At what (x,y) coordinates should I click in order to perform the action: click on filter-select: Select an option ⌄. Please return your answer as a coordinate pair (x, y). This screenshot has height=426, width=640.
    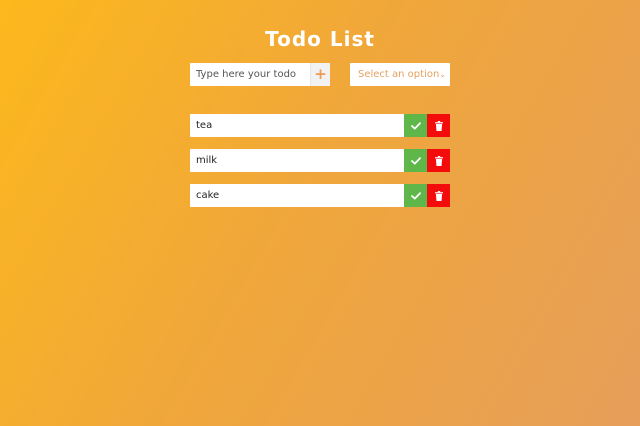
    Looking at the image, I should click on (400, 74).